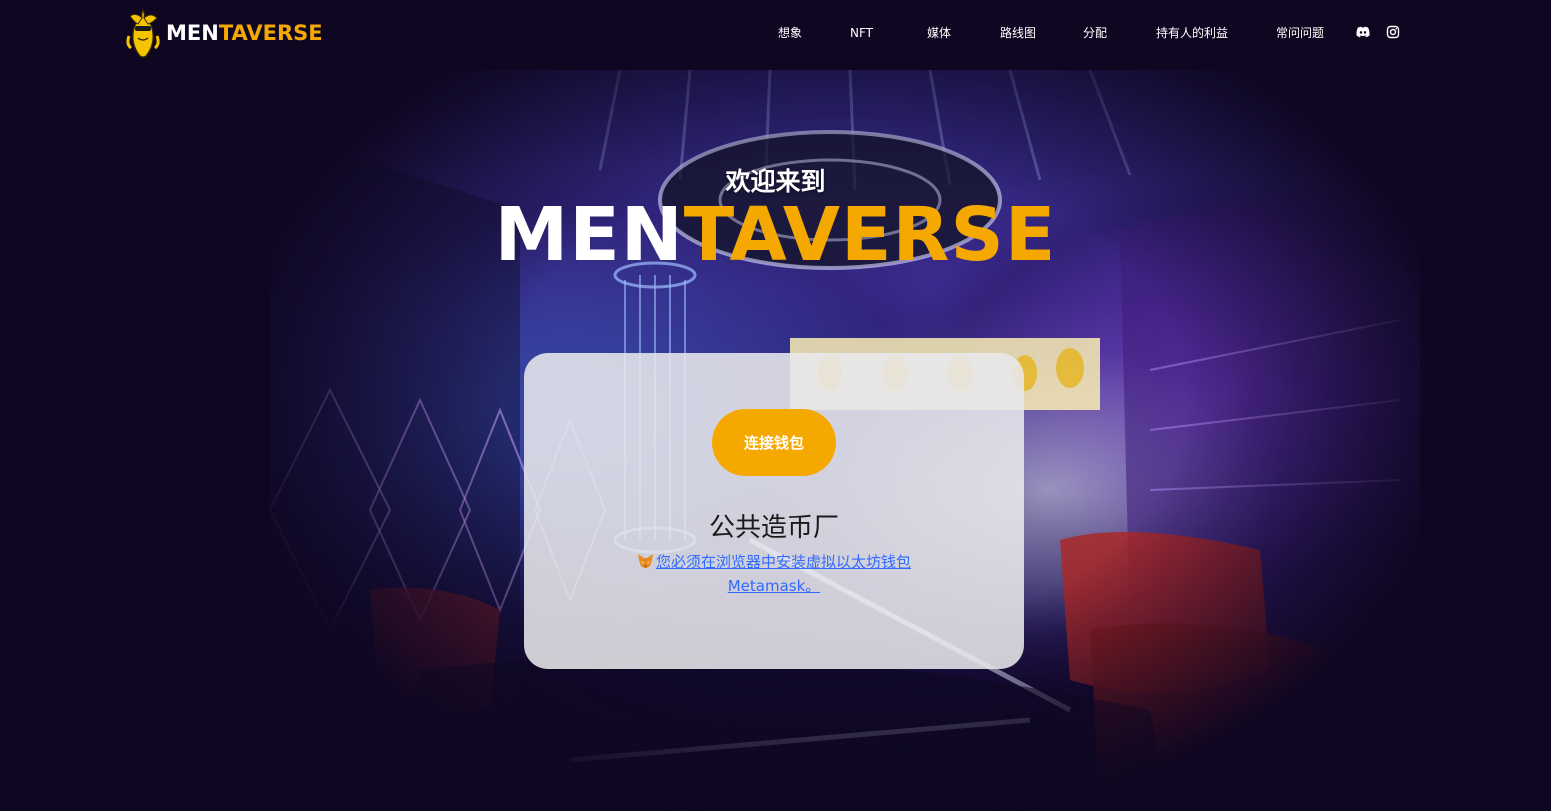 This screenshot has height=811, width=1551. I want to click on site-logo: MENTAVERSE, so click(223, 33).